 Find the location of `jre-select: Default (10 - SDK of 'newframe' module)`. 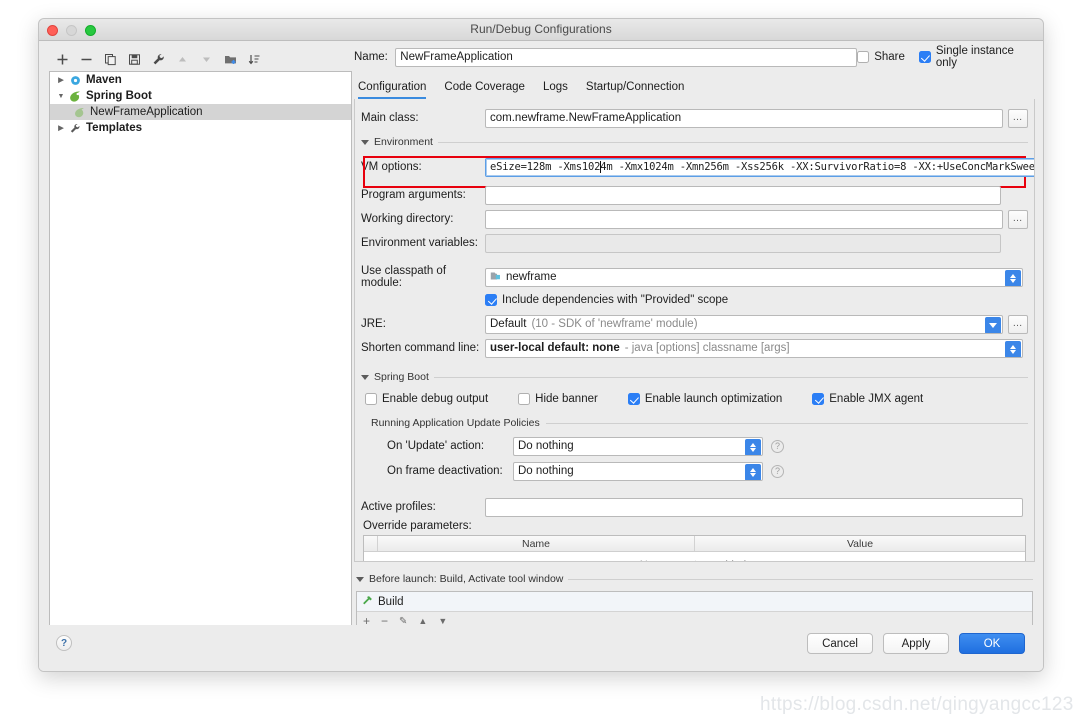

jre-select: Default (10 - SDK of 'newframe' module) is located at coordinates (744, 324).